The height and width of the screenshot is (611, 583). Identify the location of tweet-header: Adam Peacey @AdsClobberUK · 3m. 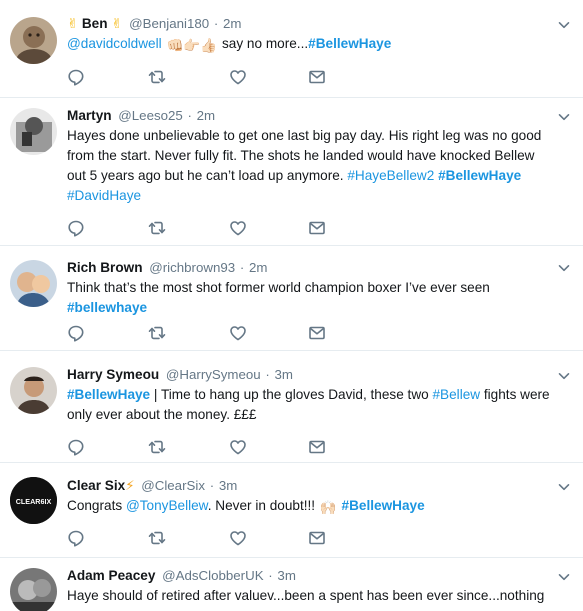
(310, 576).